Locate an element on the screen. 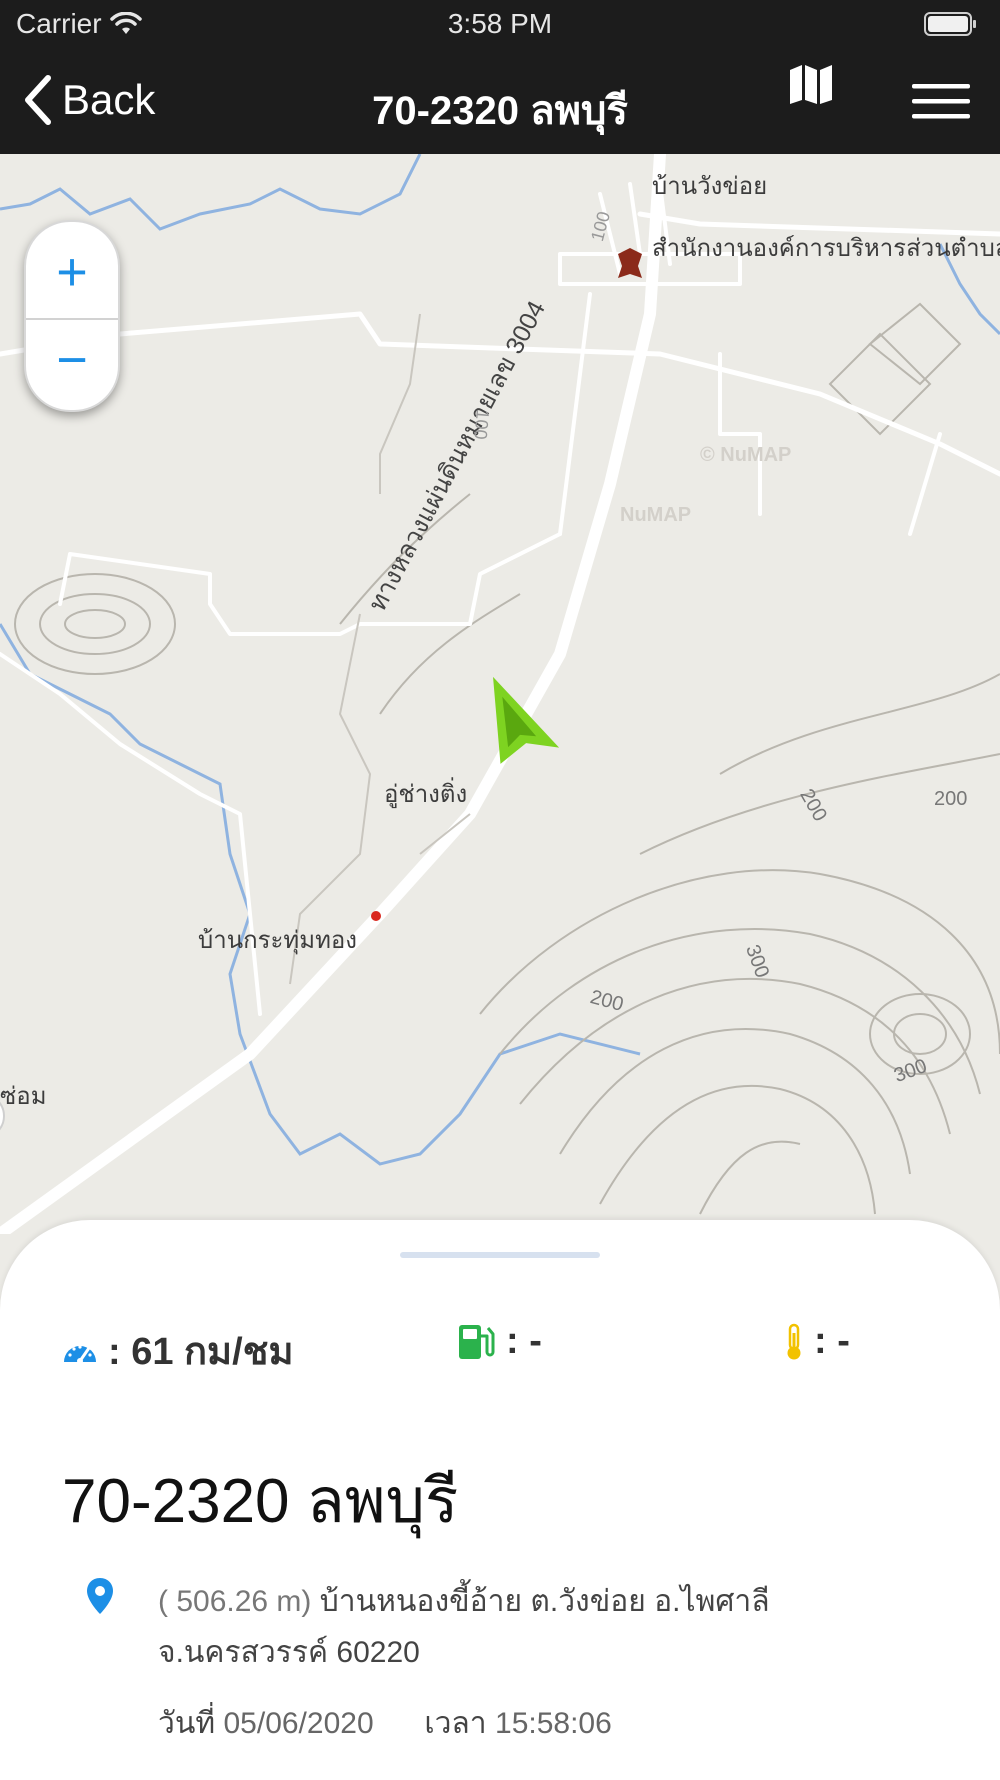  sheet-drag-handle is located at coordinates (500, 1255).